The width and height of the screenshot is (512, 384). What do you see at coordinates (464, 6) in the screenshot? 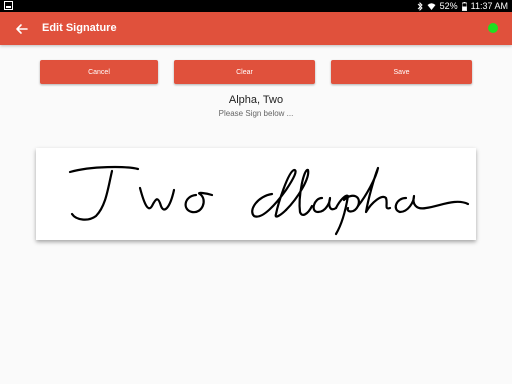
I see `battery-icon` at bounding box center [464, 6].